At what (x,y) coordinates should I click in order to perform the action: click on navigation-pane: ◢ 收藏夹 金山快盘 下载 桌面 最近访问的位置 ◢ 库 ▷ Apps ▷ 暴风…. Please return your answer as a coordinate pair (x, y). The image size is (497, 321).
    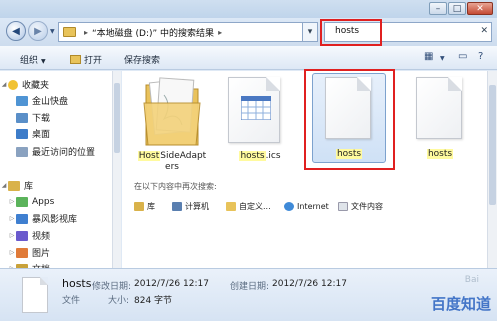
    Looking at the image, I should click on (60, 169).